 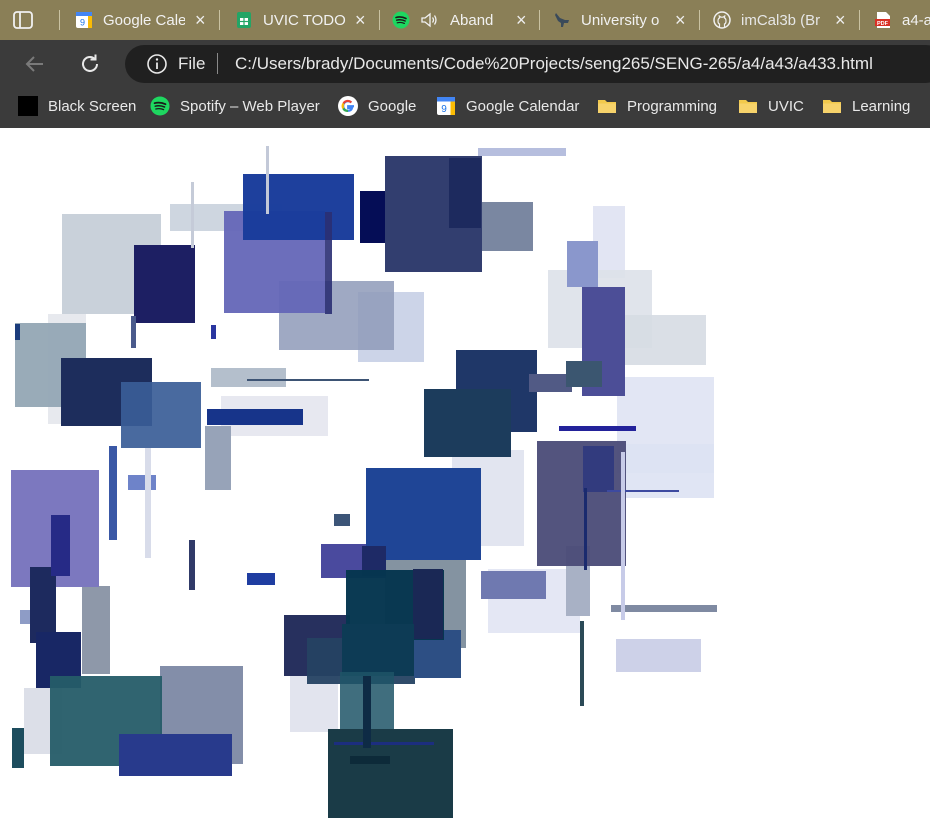 I want to click on tab-university: University o ×, so click(x=621, y=20).